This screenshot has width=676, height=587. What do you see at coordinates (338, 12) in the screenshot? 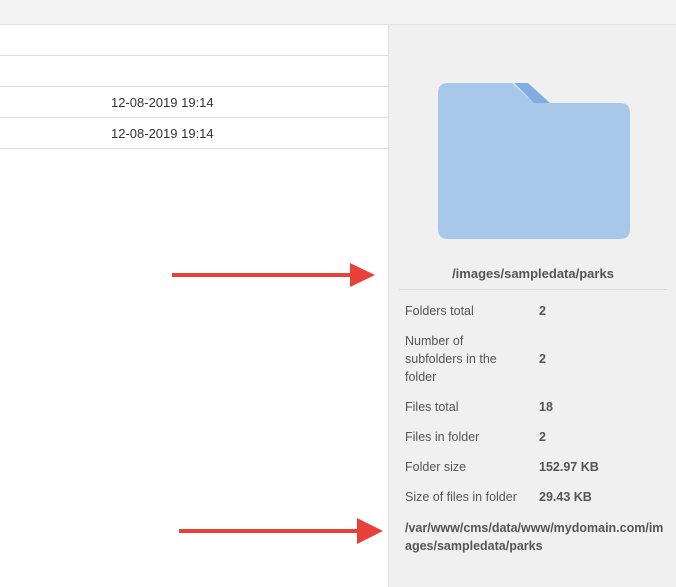
I see `toolbar` at bounding box center [338, 12].